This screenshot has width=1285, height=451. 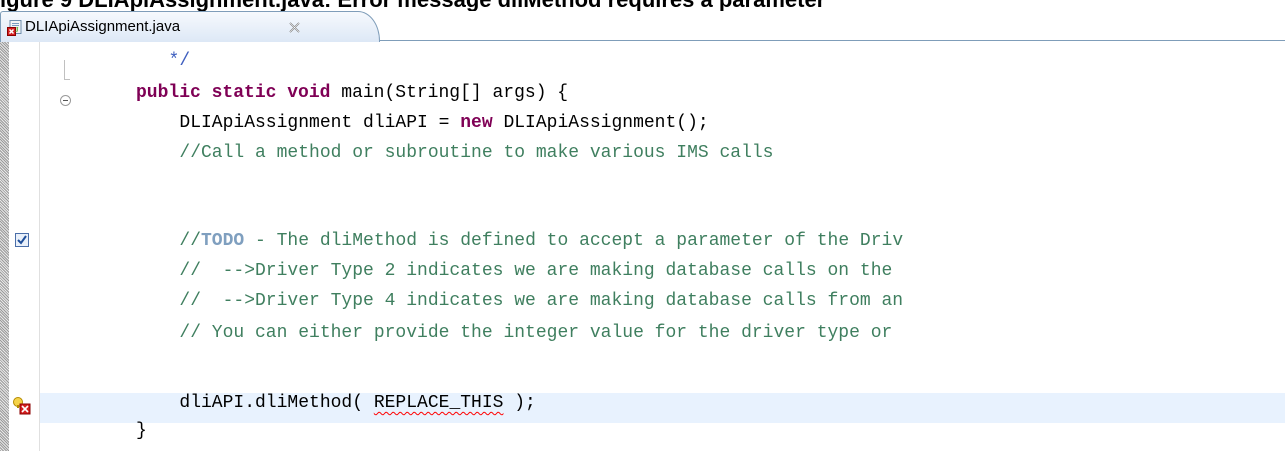 I want to click on error-token: REPLACE_THIS, so click(x=438, y=403).